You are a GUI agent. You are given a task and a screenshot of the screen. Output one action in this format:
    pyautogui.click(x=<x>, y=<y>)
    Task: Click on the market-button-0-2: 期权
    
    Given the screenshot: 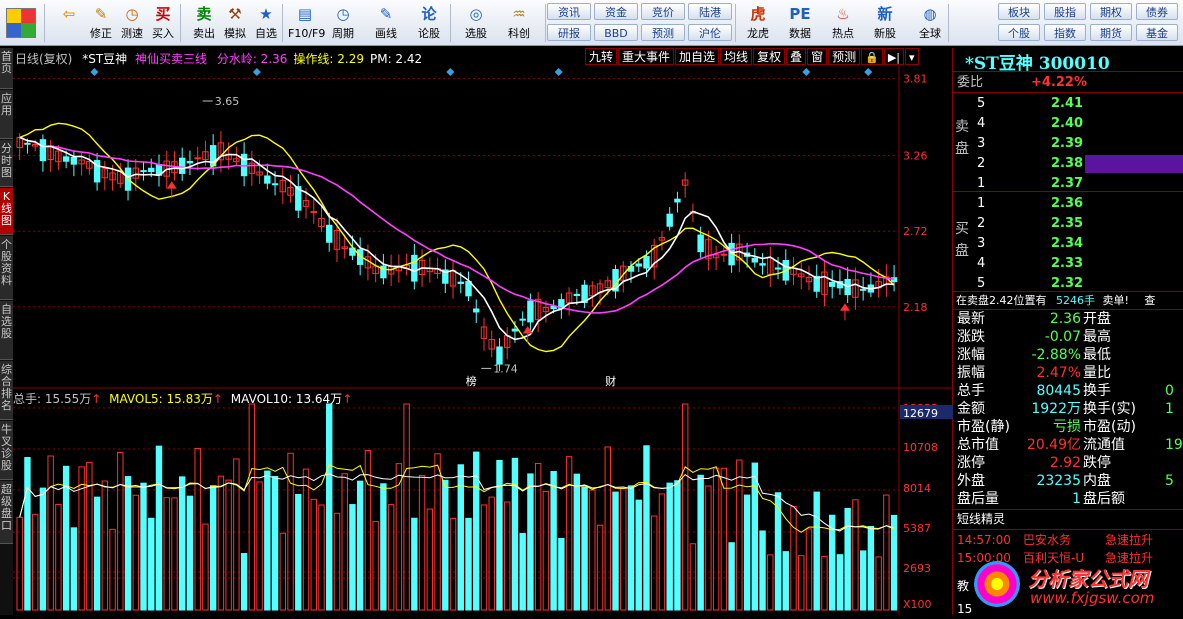 What is the action you would take?
    pyautogui.click(x=1111, y=11)
    